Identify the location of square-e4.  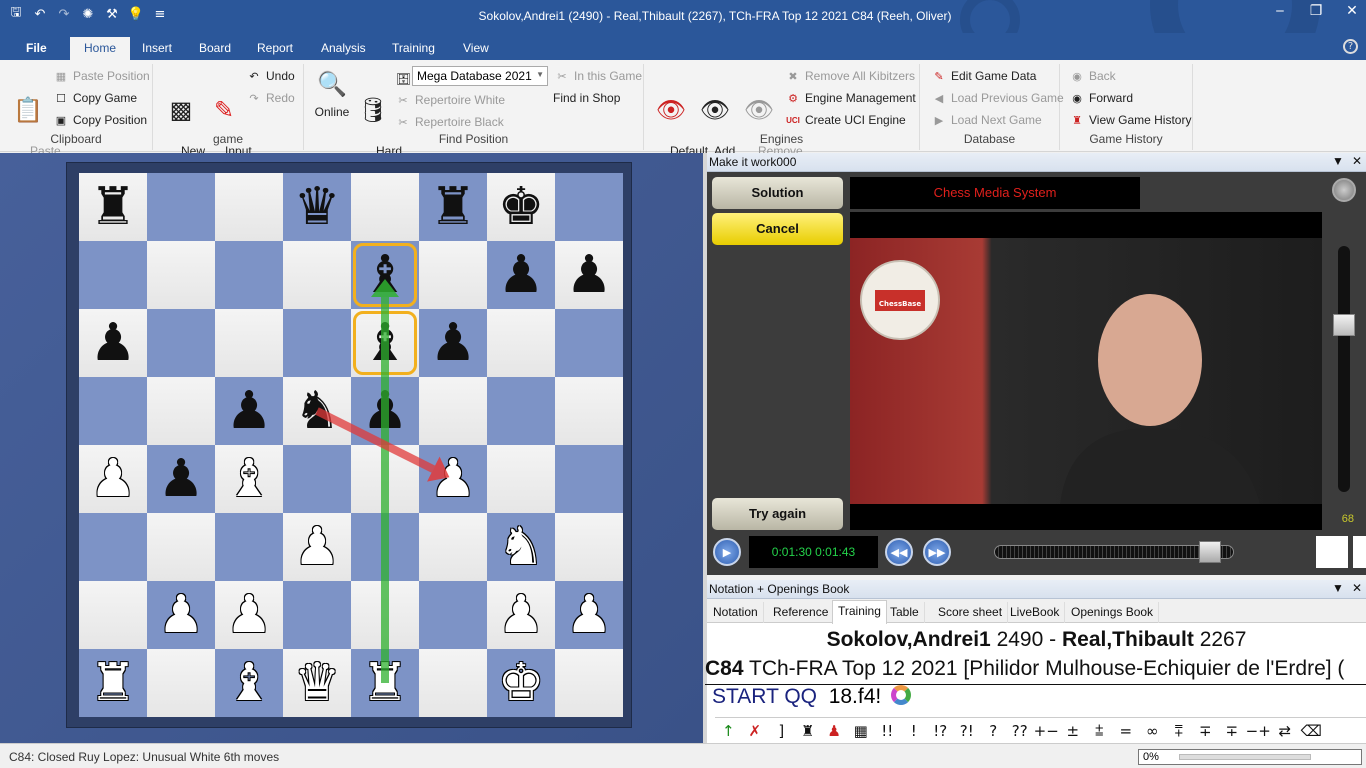
(385, 479).